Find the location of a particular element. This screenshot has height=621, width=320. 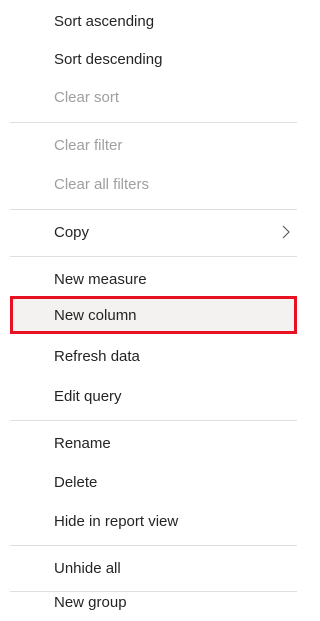

menu-item-label: Unhide all is located at coordinates (87, 568).